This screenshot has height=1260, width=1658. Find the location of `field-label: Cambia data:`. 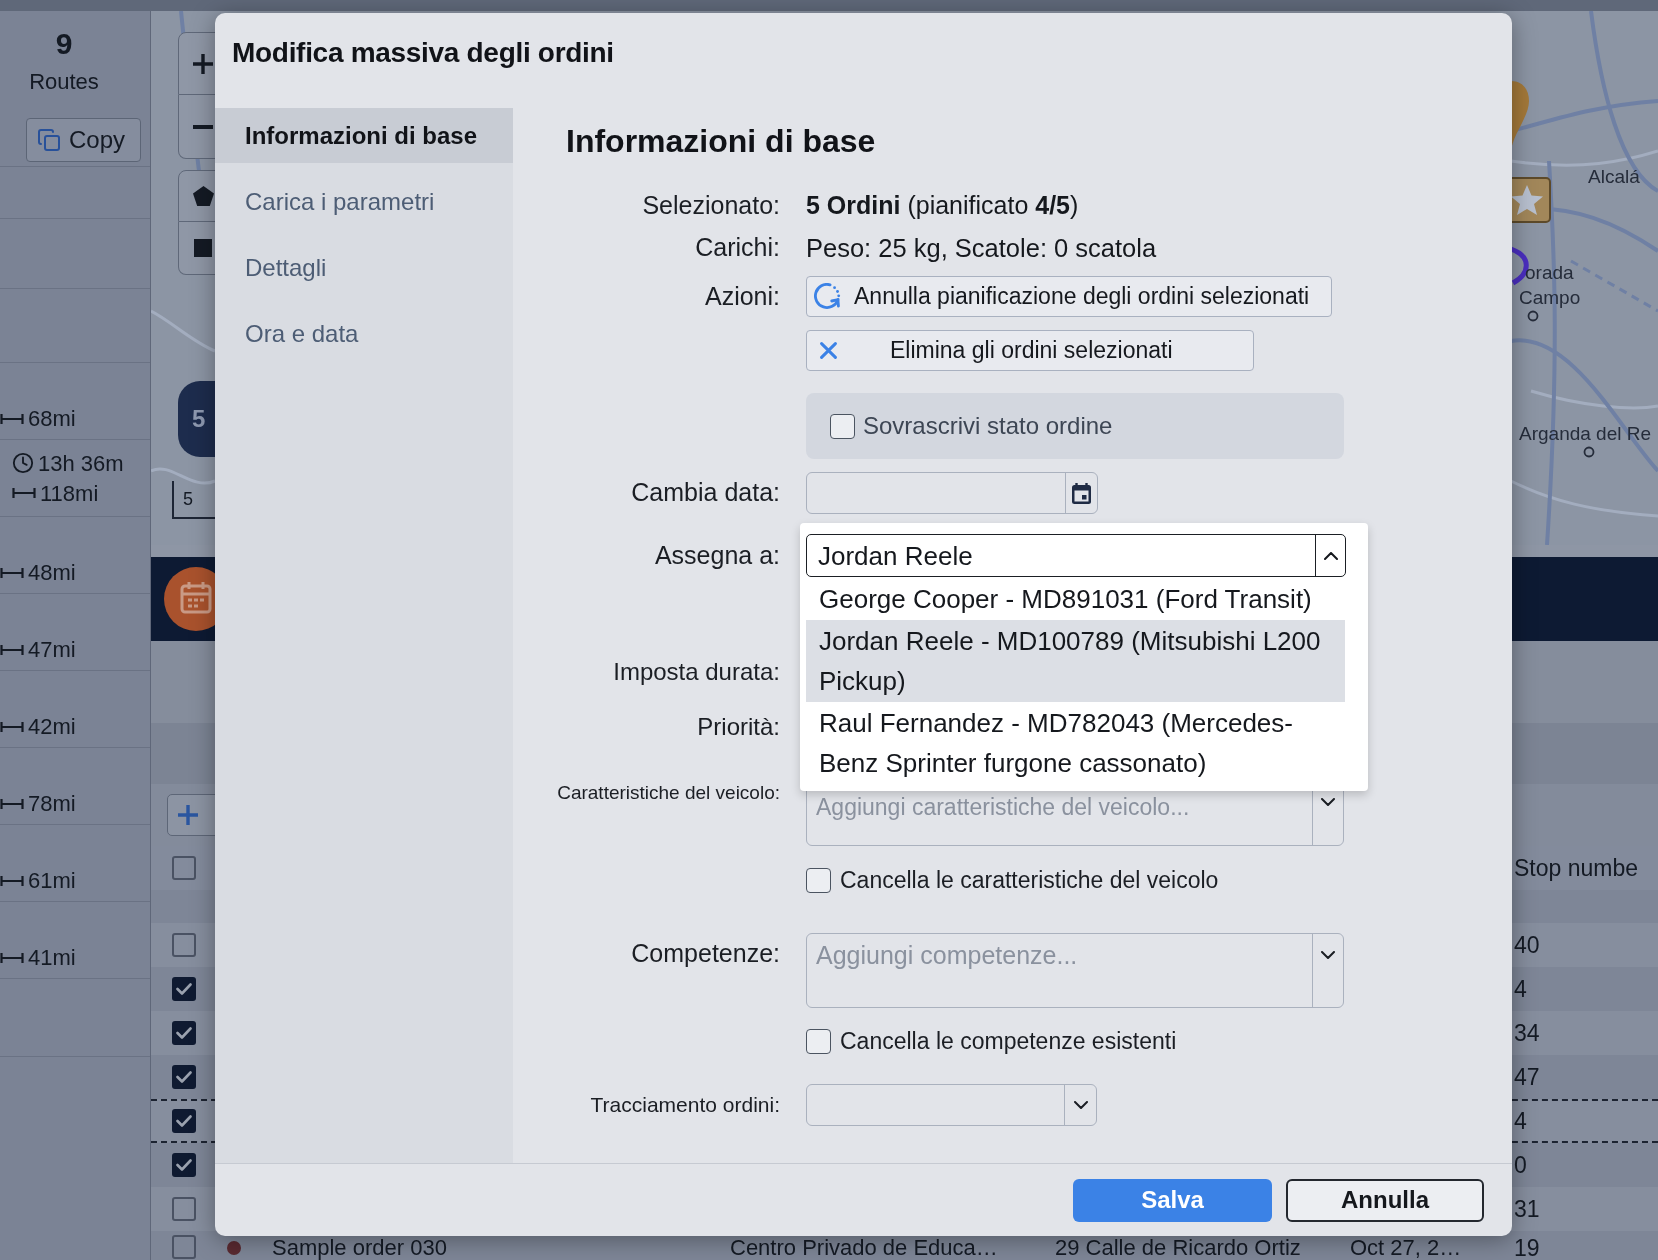

field-label: Cambia data: is located at coordinates (705, 493).